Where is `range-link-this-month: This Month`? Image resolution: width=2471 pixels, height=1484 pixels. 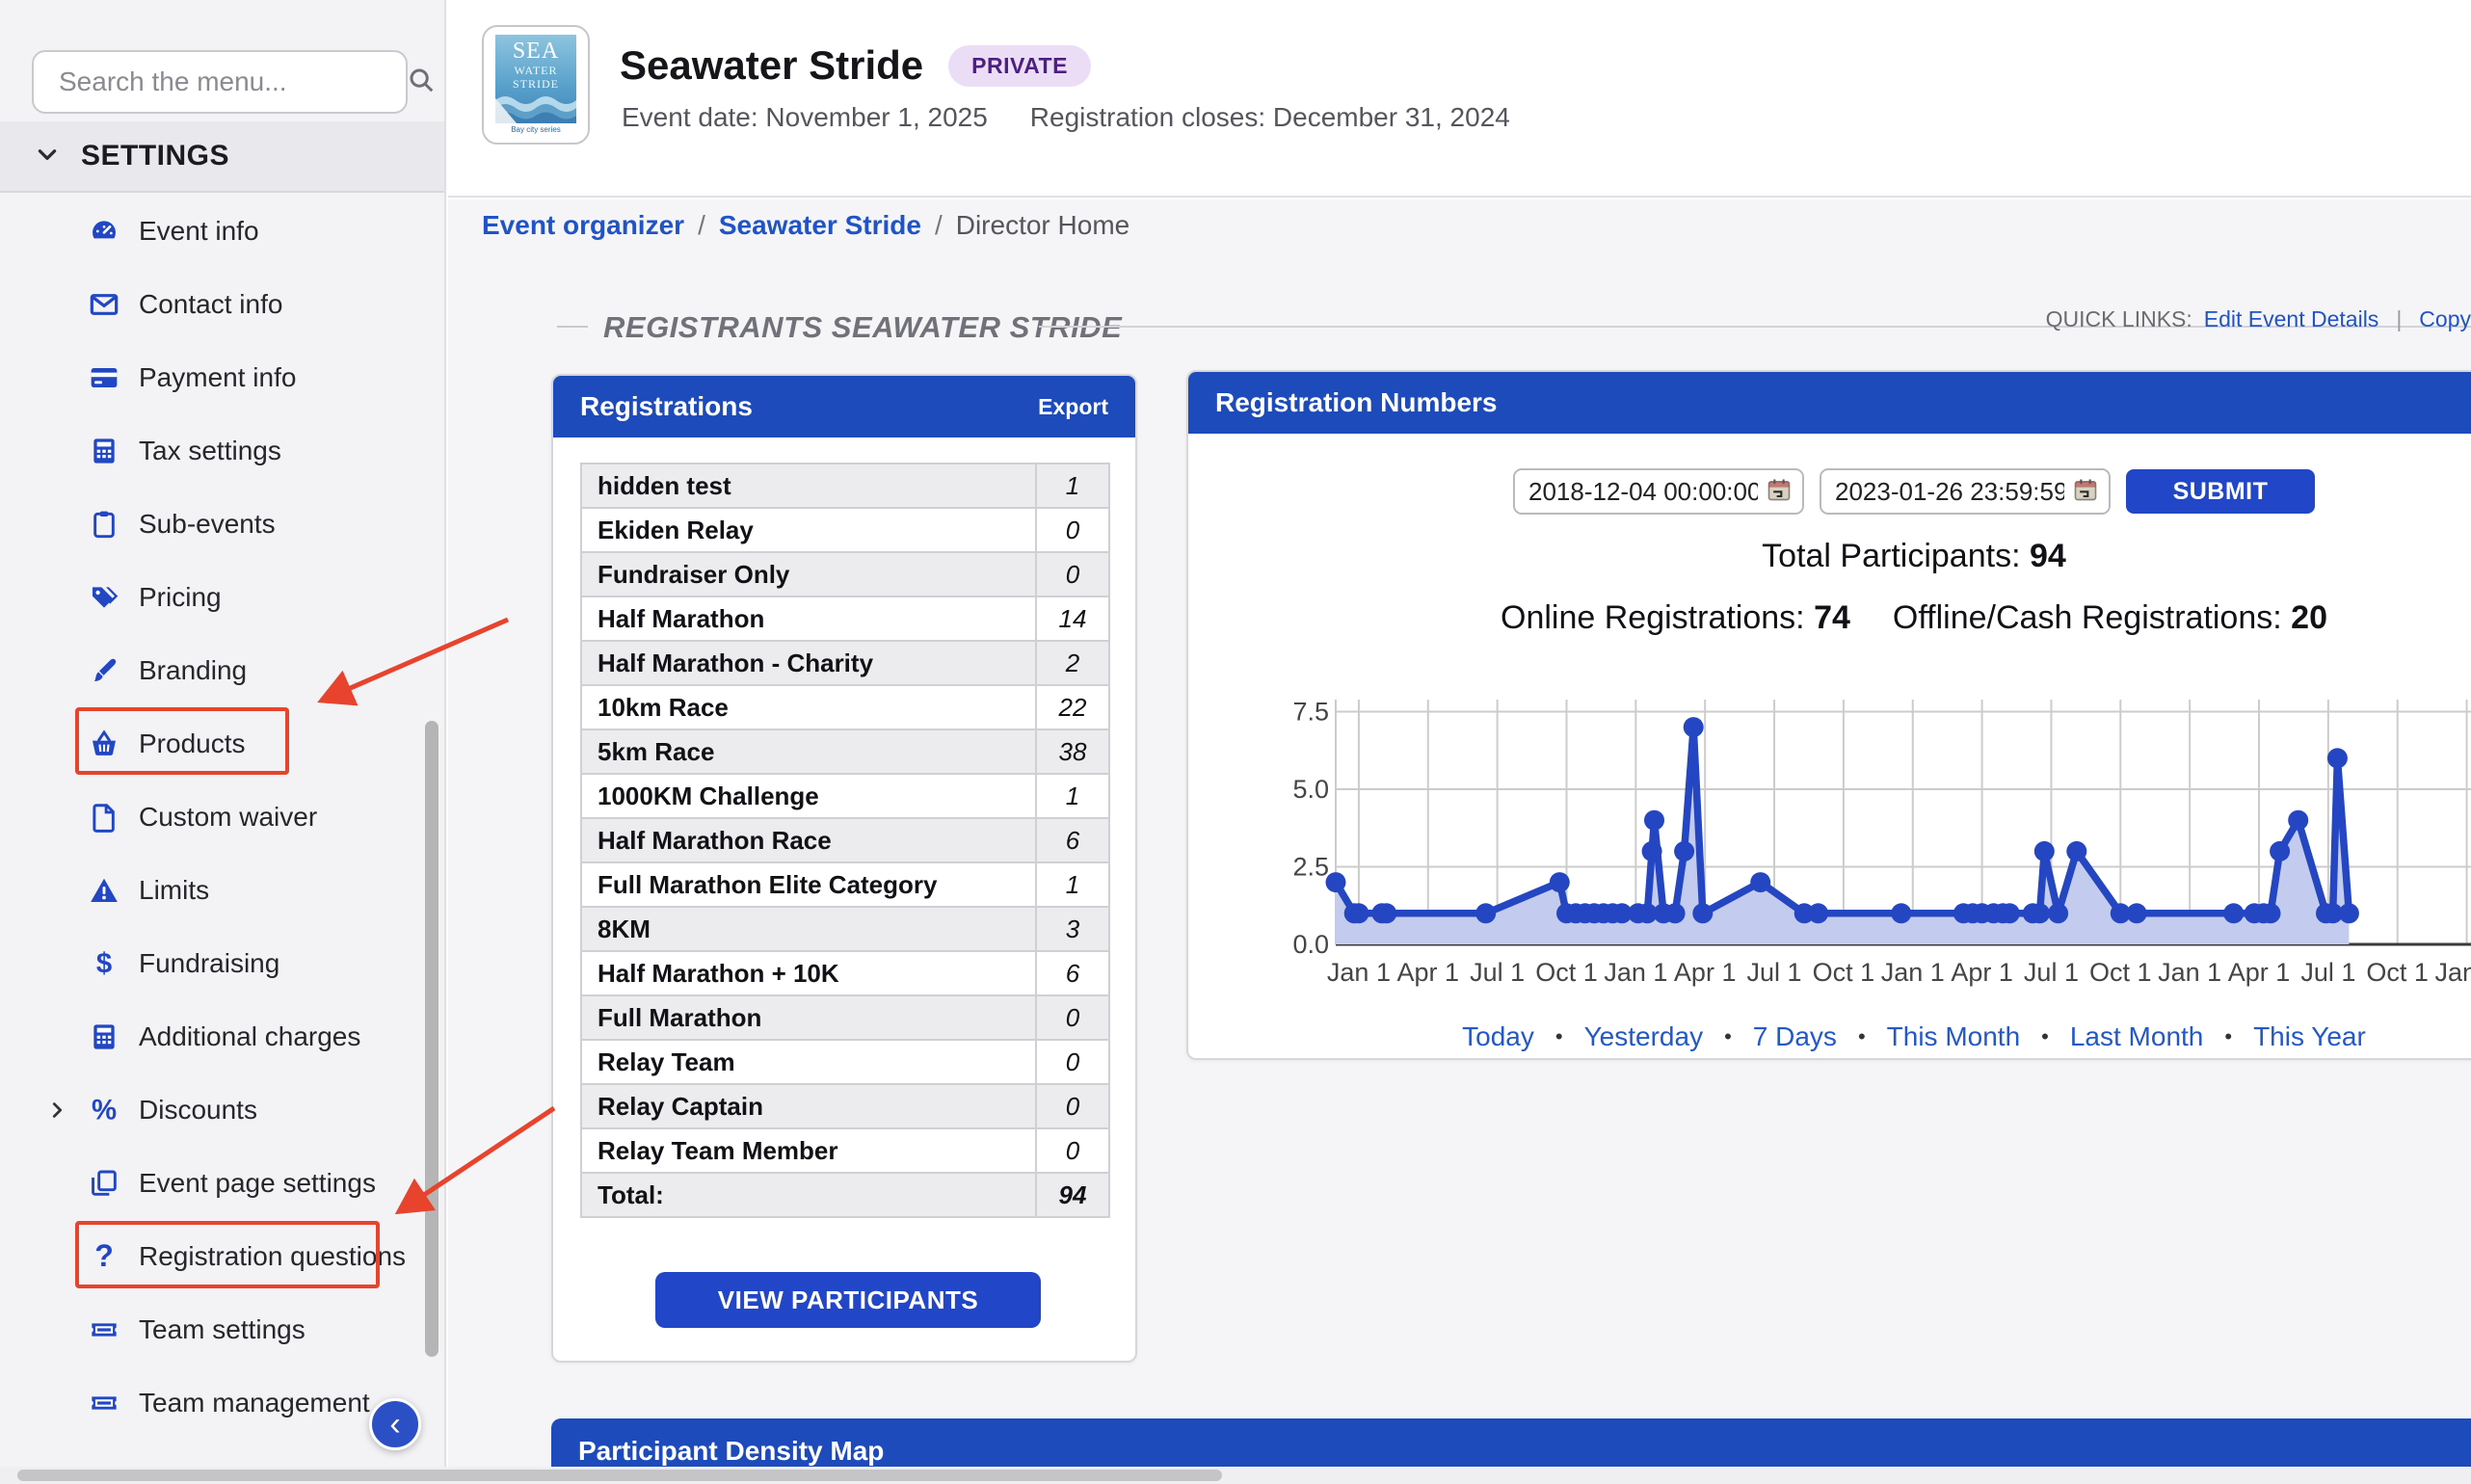 range-link-this-month: This Month is located at coordinates (1954, 1036).